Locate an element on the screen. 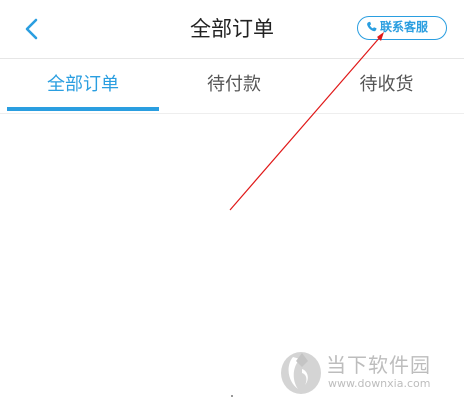 The image size is (464, 412). downxia-logo-icon is located at coordinates (301, 373).